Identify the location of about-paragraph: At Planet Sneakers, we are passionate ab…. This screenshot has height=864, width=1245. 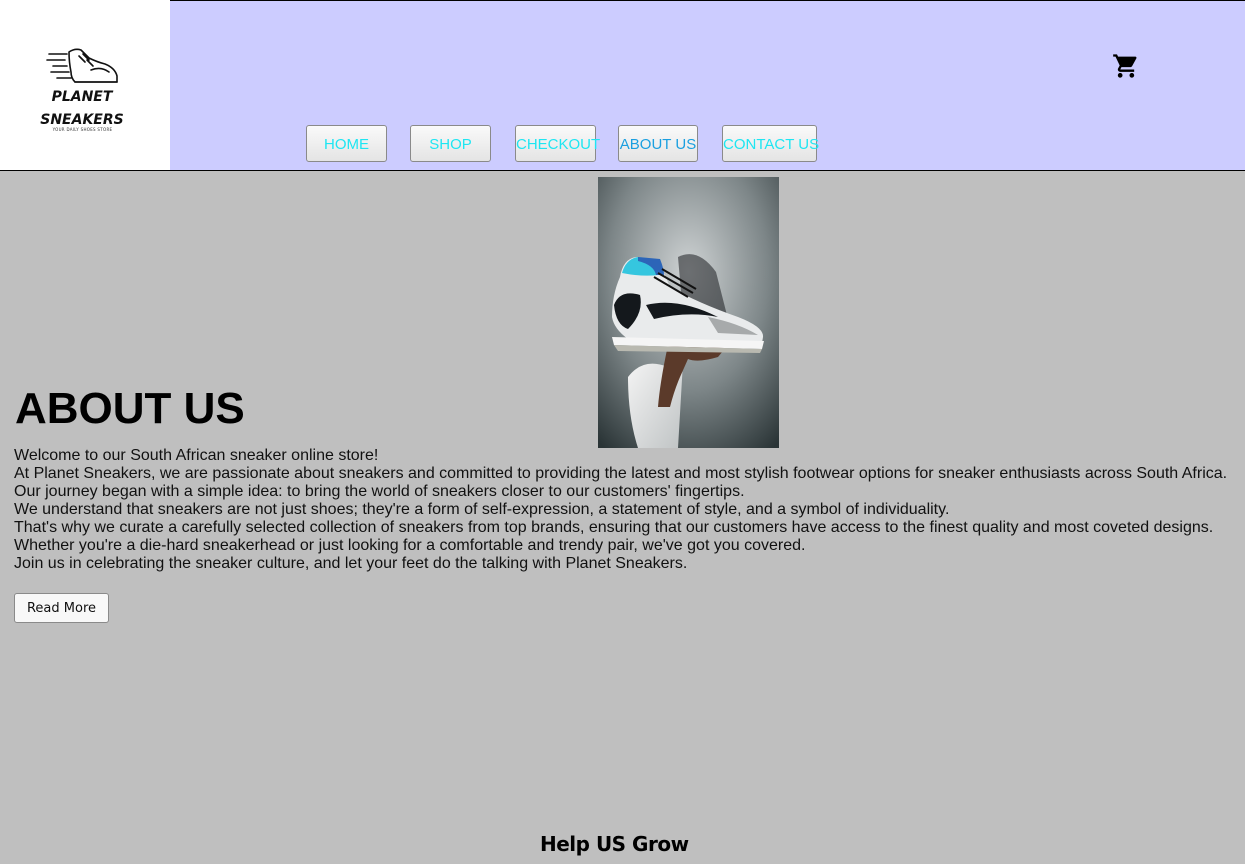
(621, 473).